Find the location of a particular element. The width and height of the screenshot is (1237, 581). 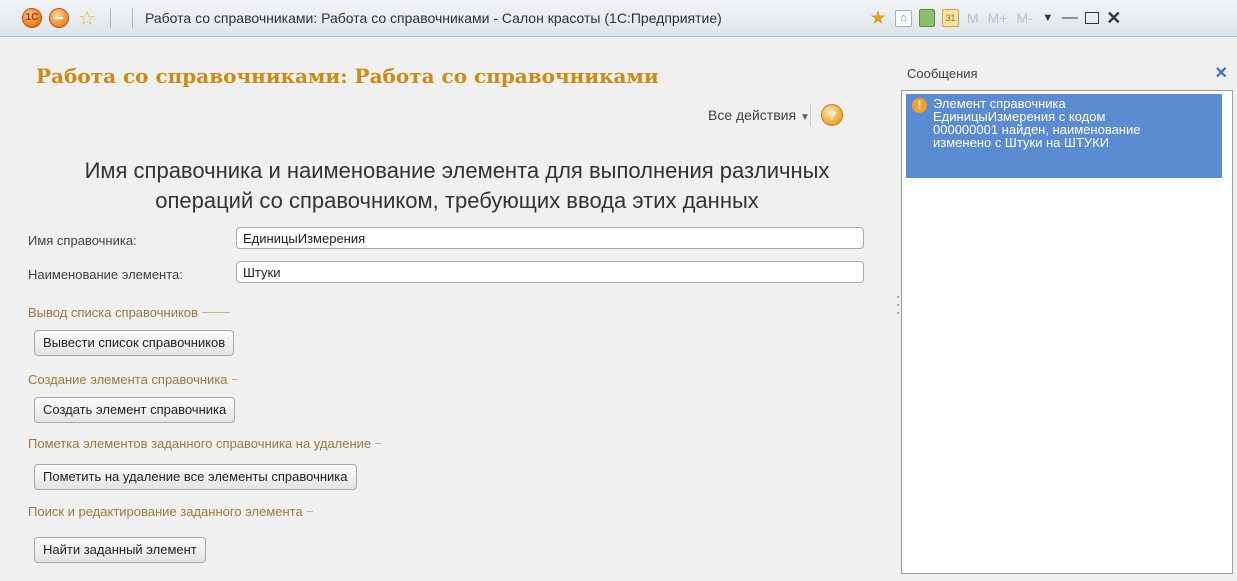

favorites-star-icon: ☆ is located at coordinates (87, 18).